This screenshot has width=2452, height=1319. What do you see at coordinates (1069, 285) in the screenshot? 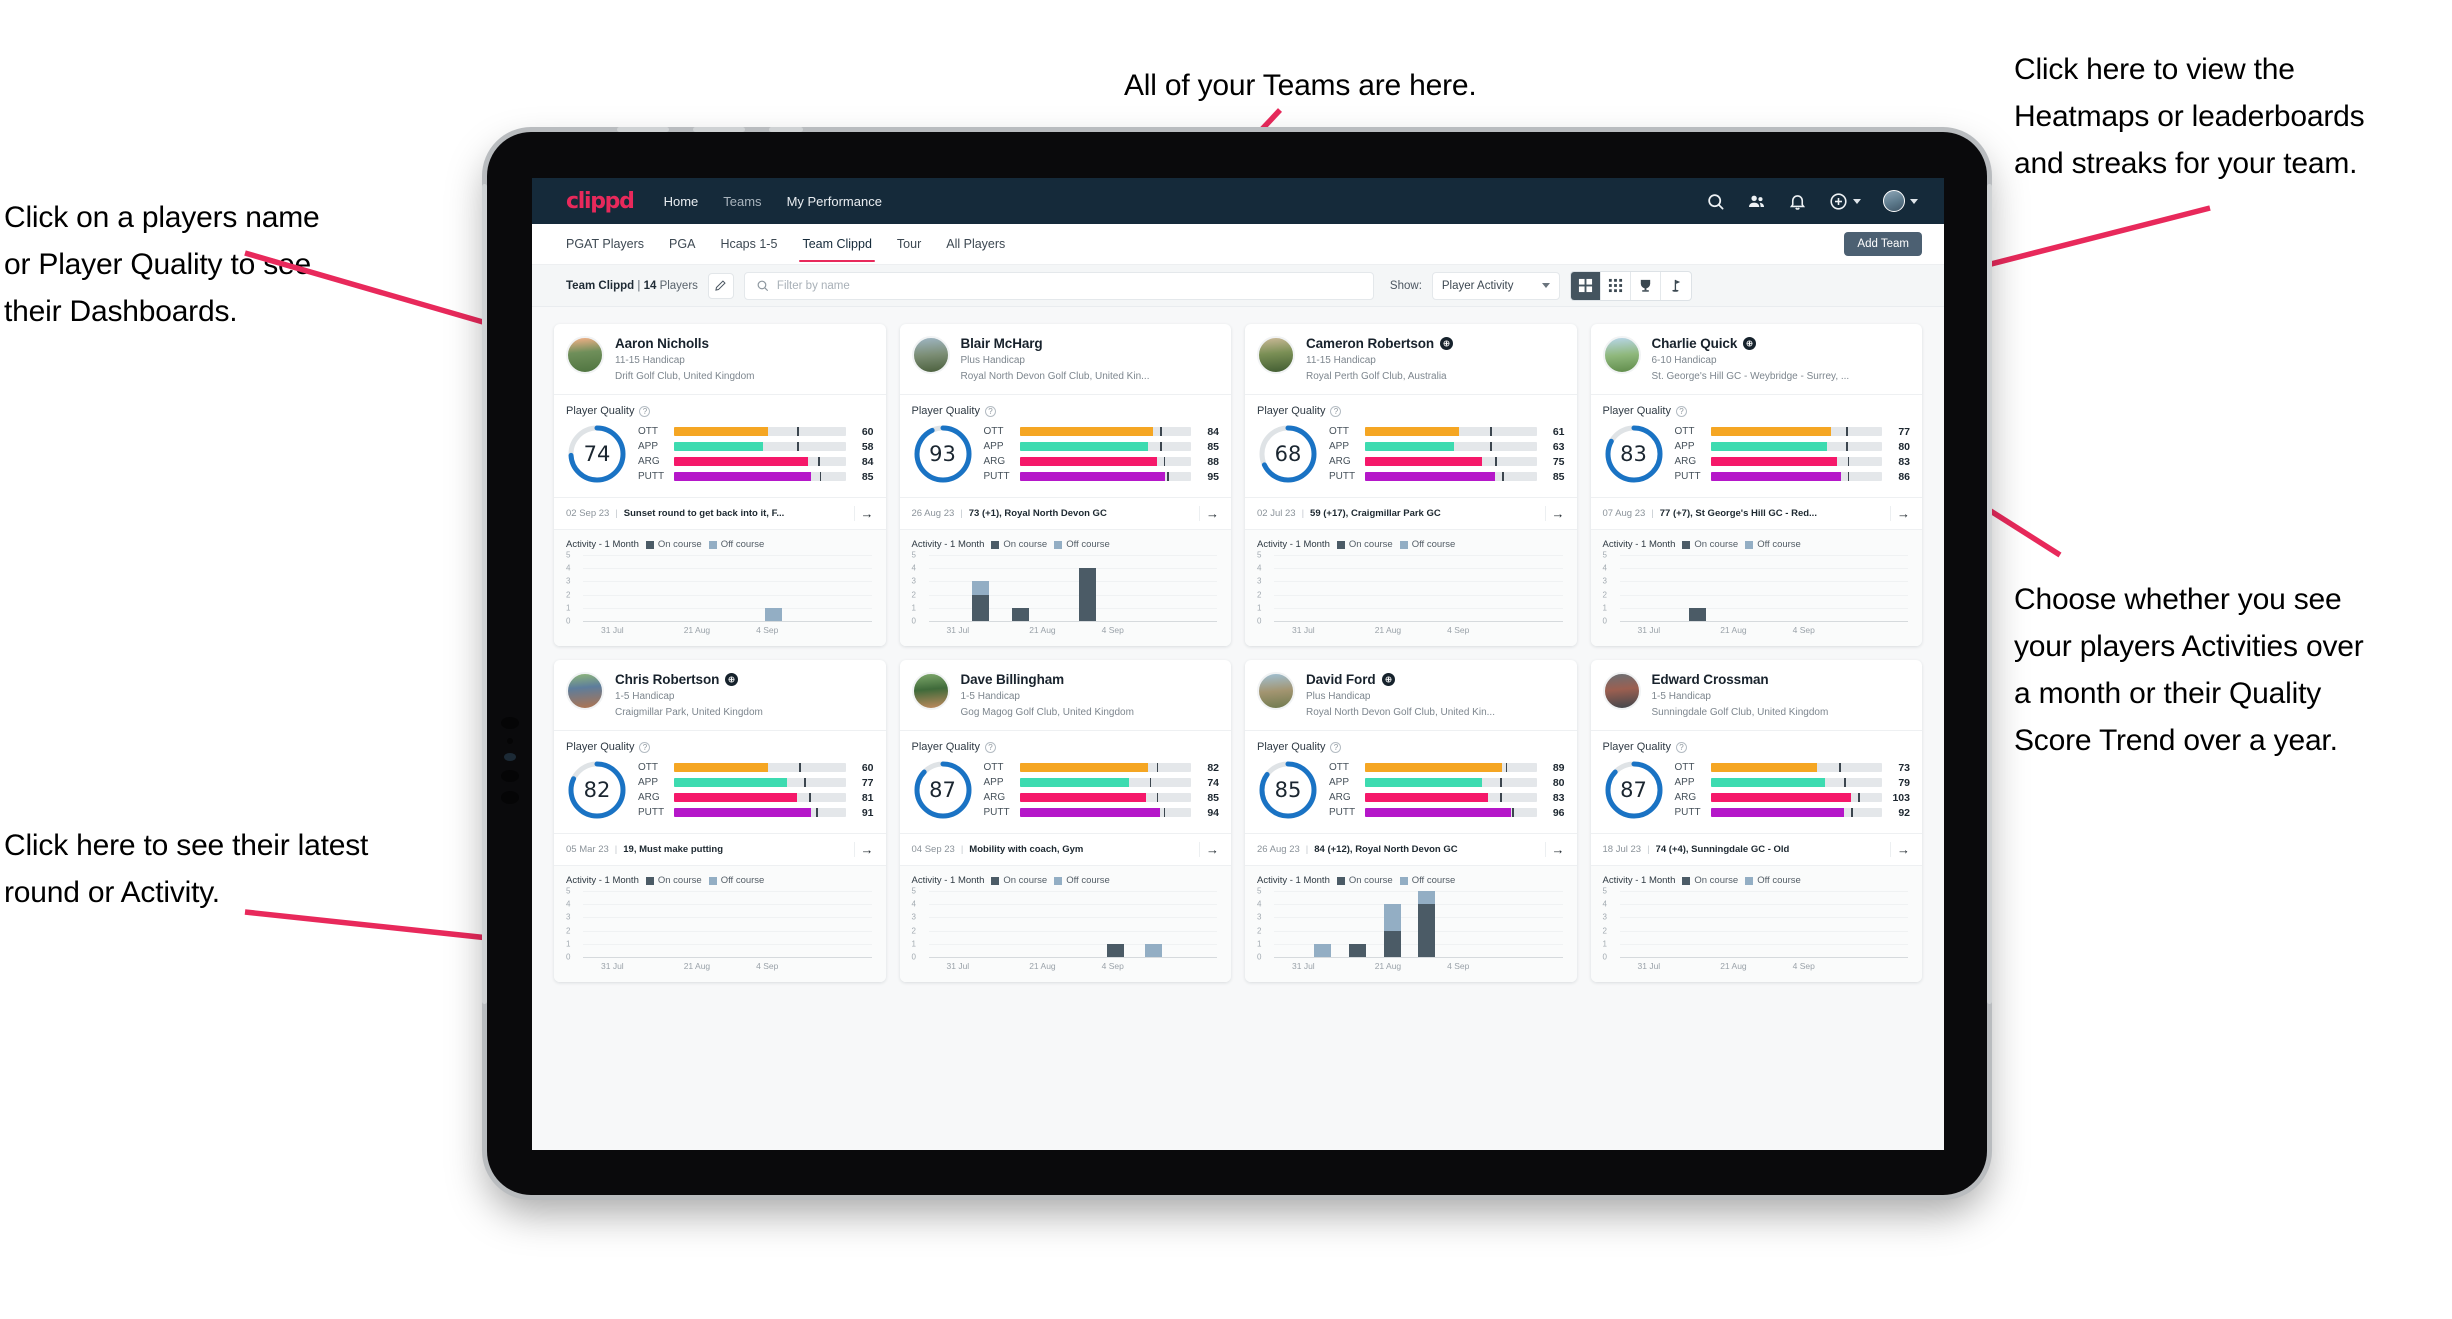
I see `search-input` at bounding box center [1069, 285].